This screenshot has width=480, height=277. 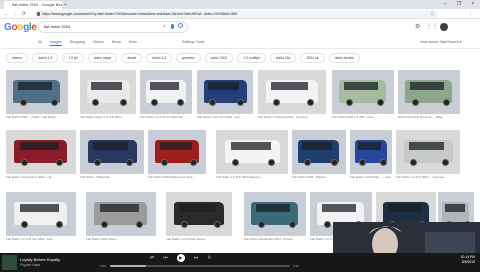 I want to click on new-tab-button: +, so click(x=65, y=5).